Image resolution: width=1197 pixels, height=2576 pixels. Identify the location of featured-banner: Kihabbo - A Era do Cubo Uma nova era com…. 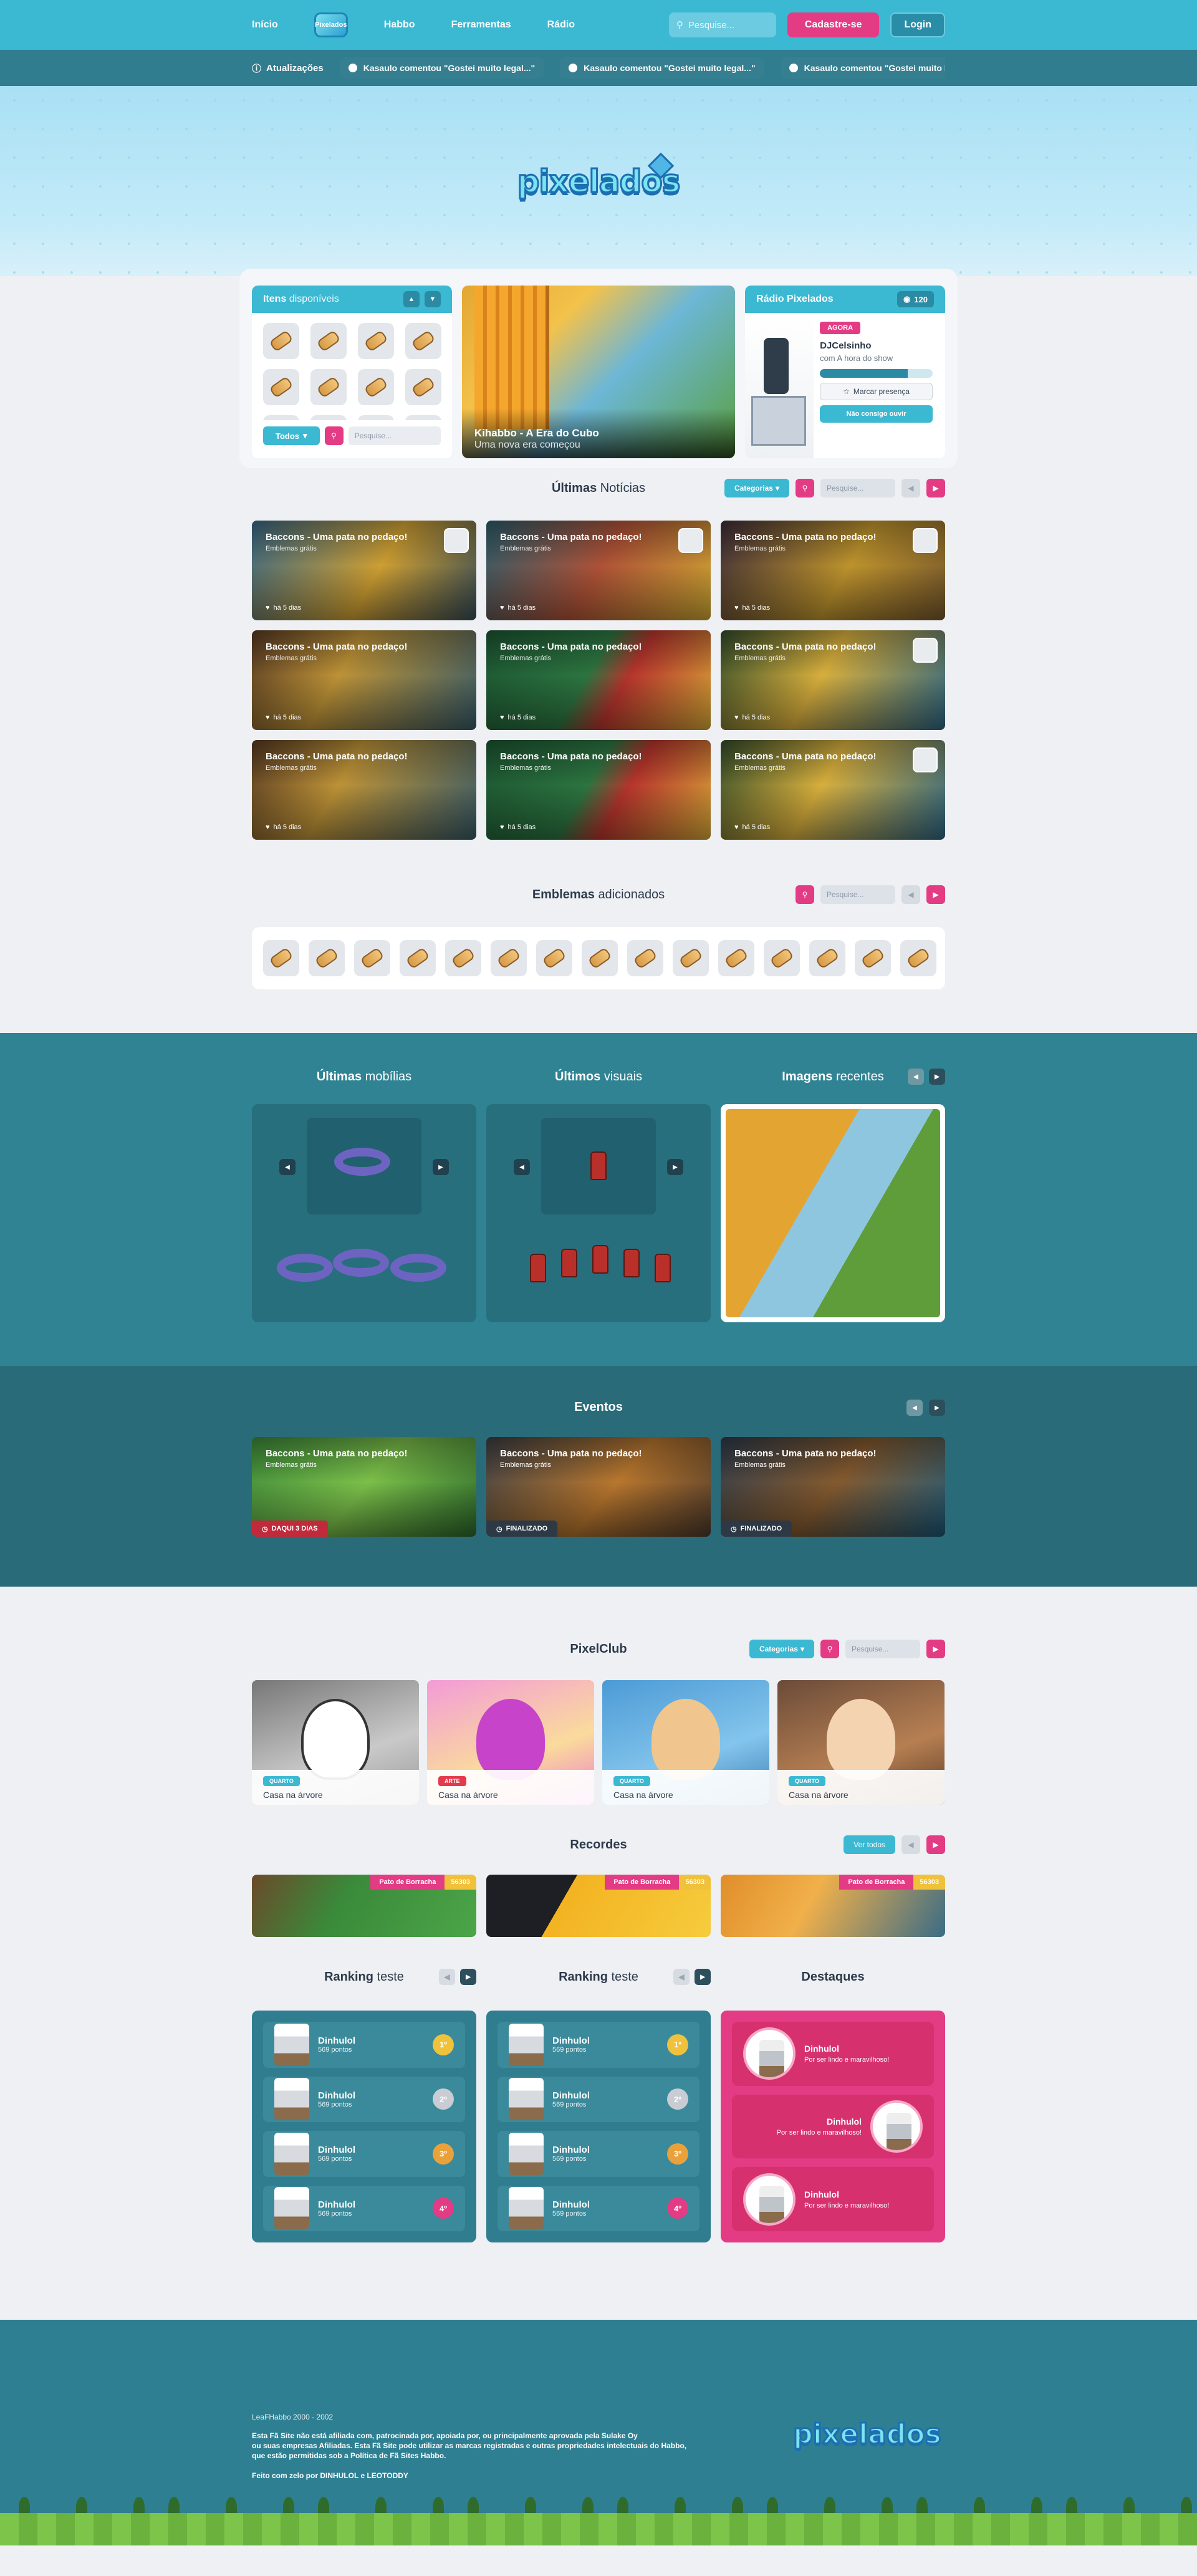
(598, 372).